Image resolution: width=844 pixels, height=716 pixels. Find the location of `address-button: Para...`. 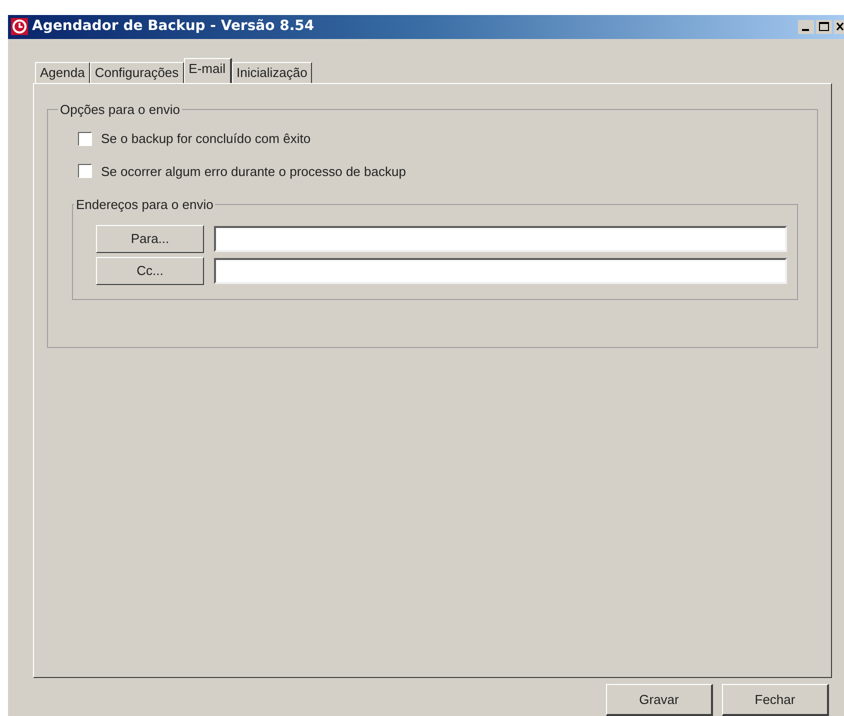

address-button: Para... is located at coordinates (150, 238).